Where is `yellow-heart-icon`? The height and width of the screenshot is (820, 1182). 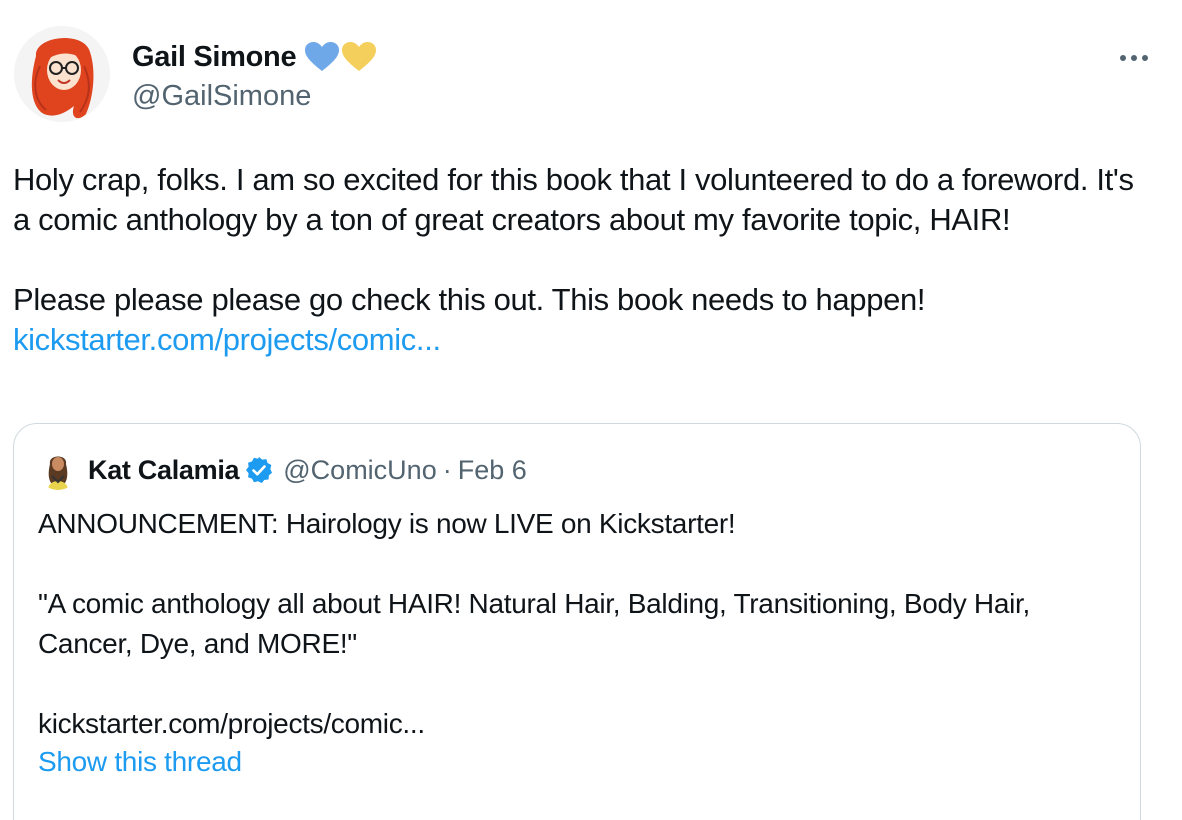 yellow-heart-icon is located at coordinates (359, 56).